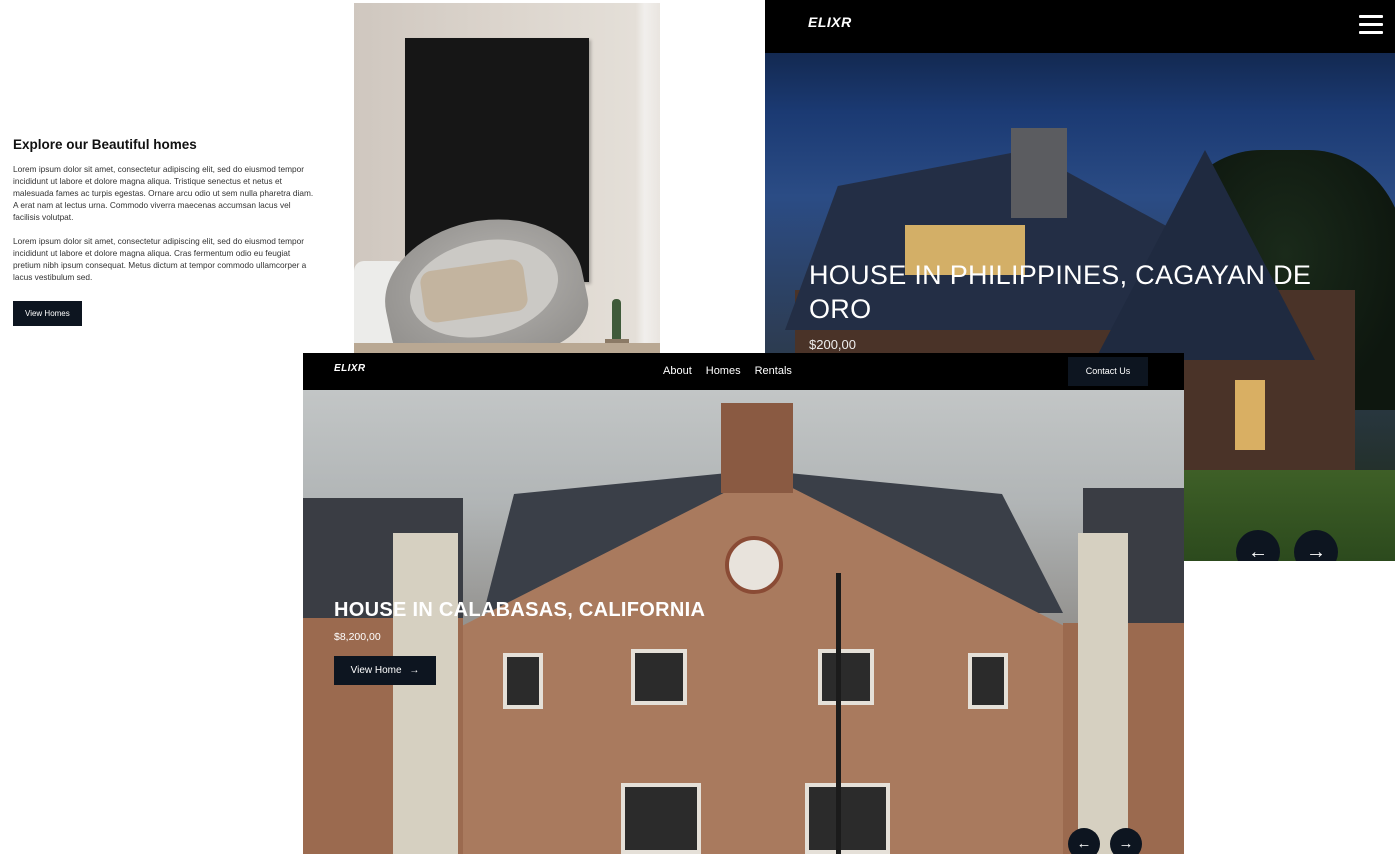 This screenshot has width=1395, height=854. What do you see at coordinates (47, 313) in the screenshot?
I see `view-homes-button: View Homes` at bounding box center [47, 313].